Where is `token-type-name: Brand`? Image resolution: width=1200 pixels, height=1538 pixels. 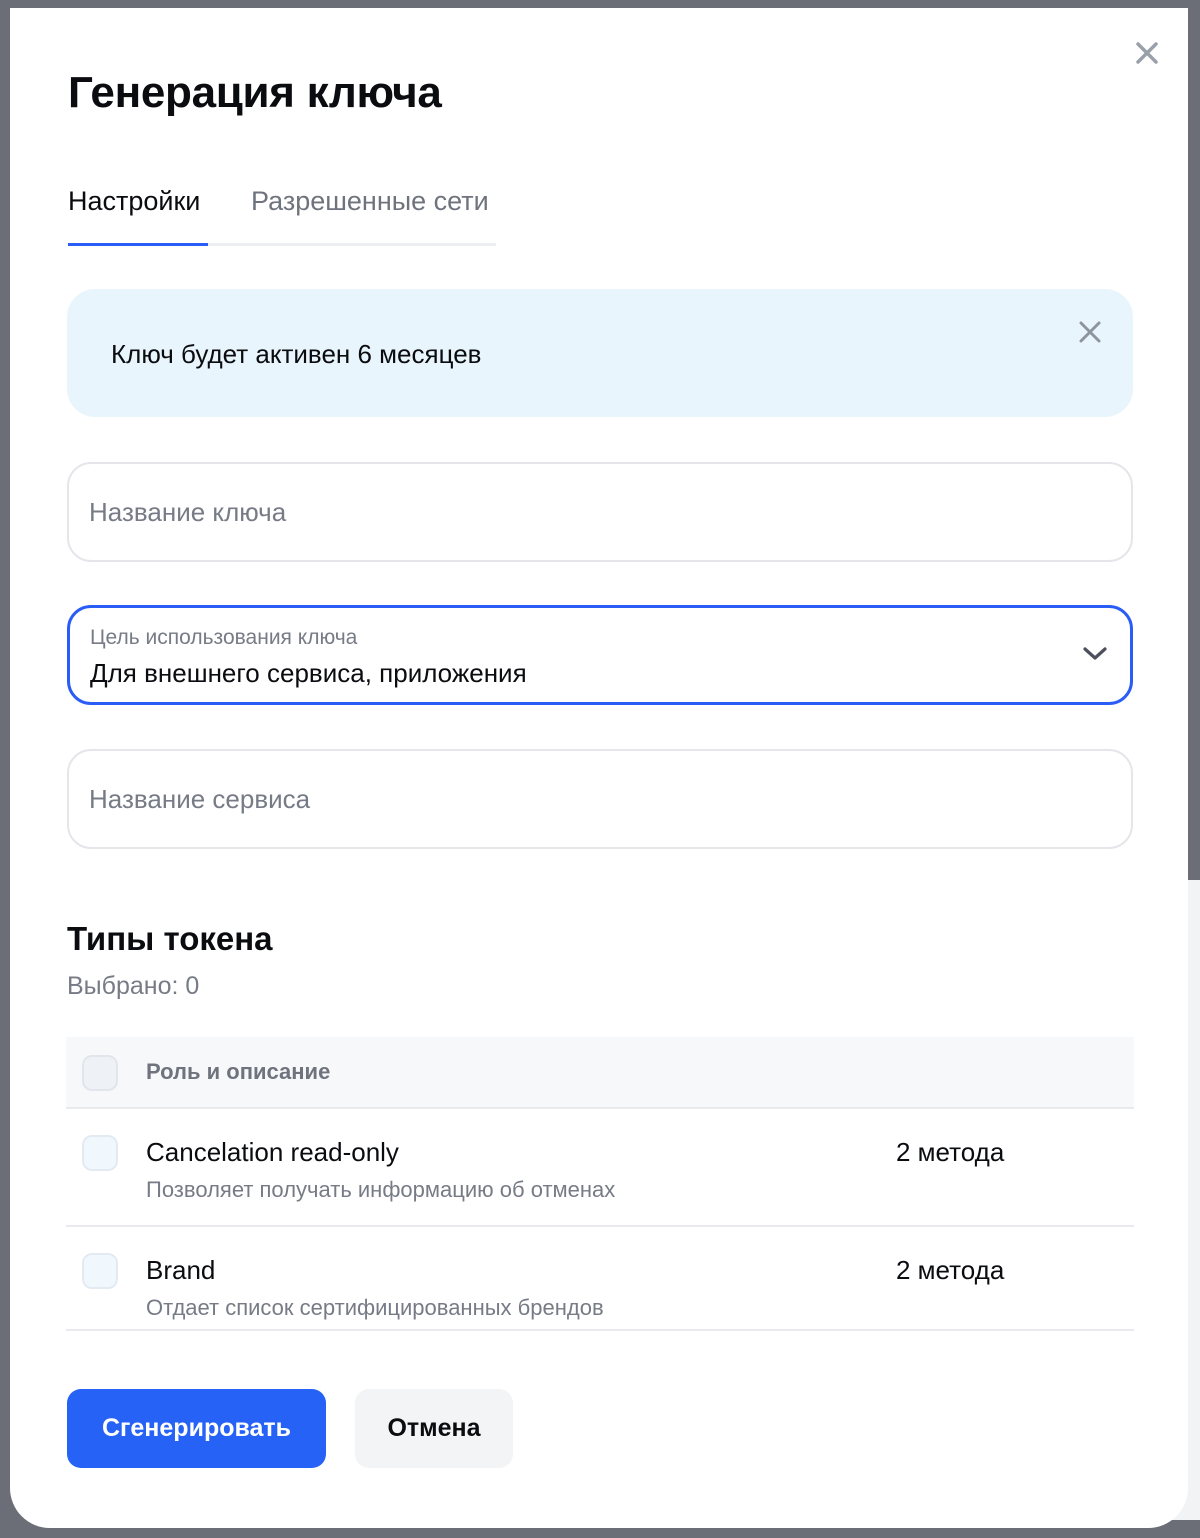 token-type-name: Brand is located at coordinates (181, 1270).